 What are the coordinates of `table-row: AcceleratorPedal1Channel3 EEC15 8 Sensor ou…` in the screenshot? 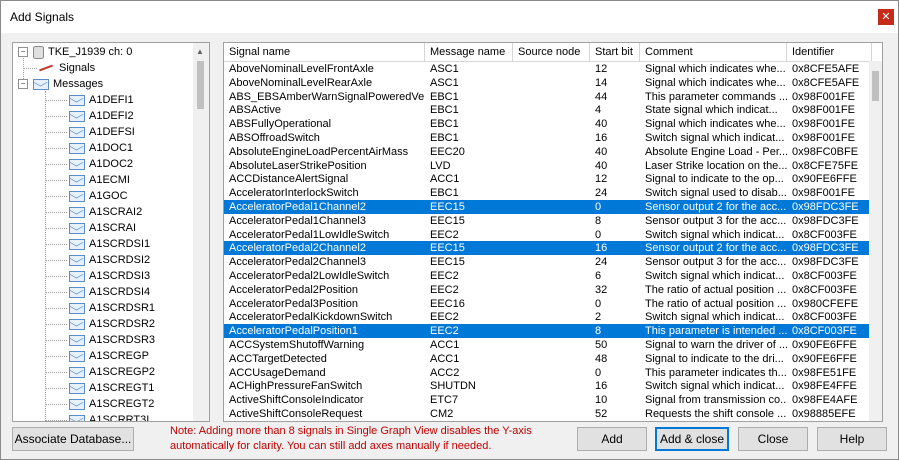 It's located at (546, 221).